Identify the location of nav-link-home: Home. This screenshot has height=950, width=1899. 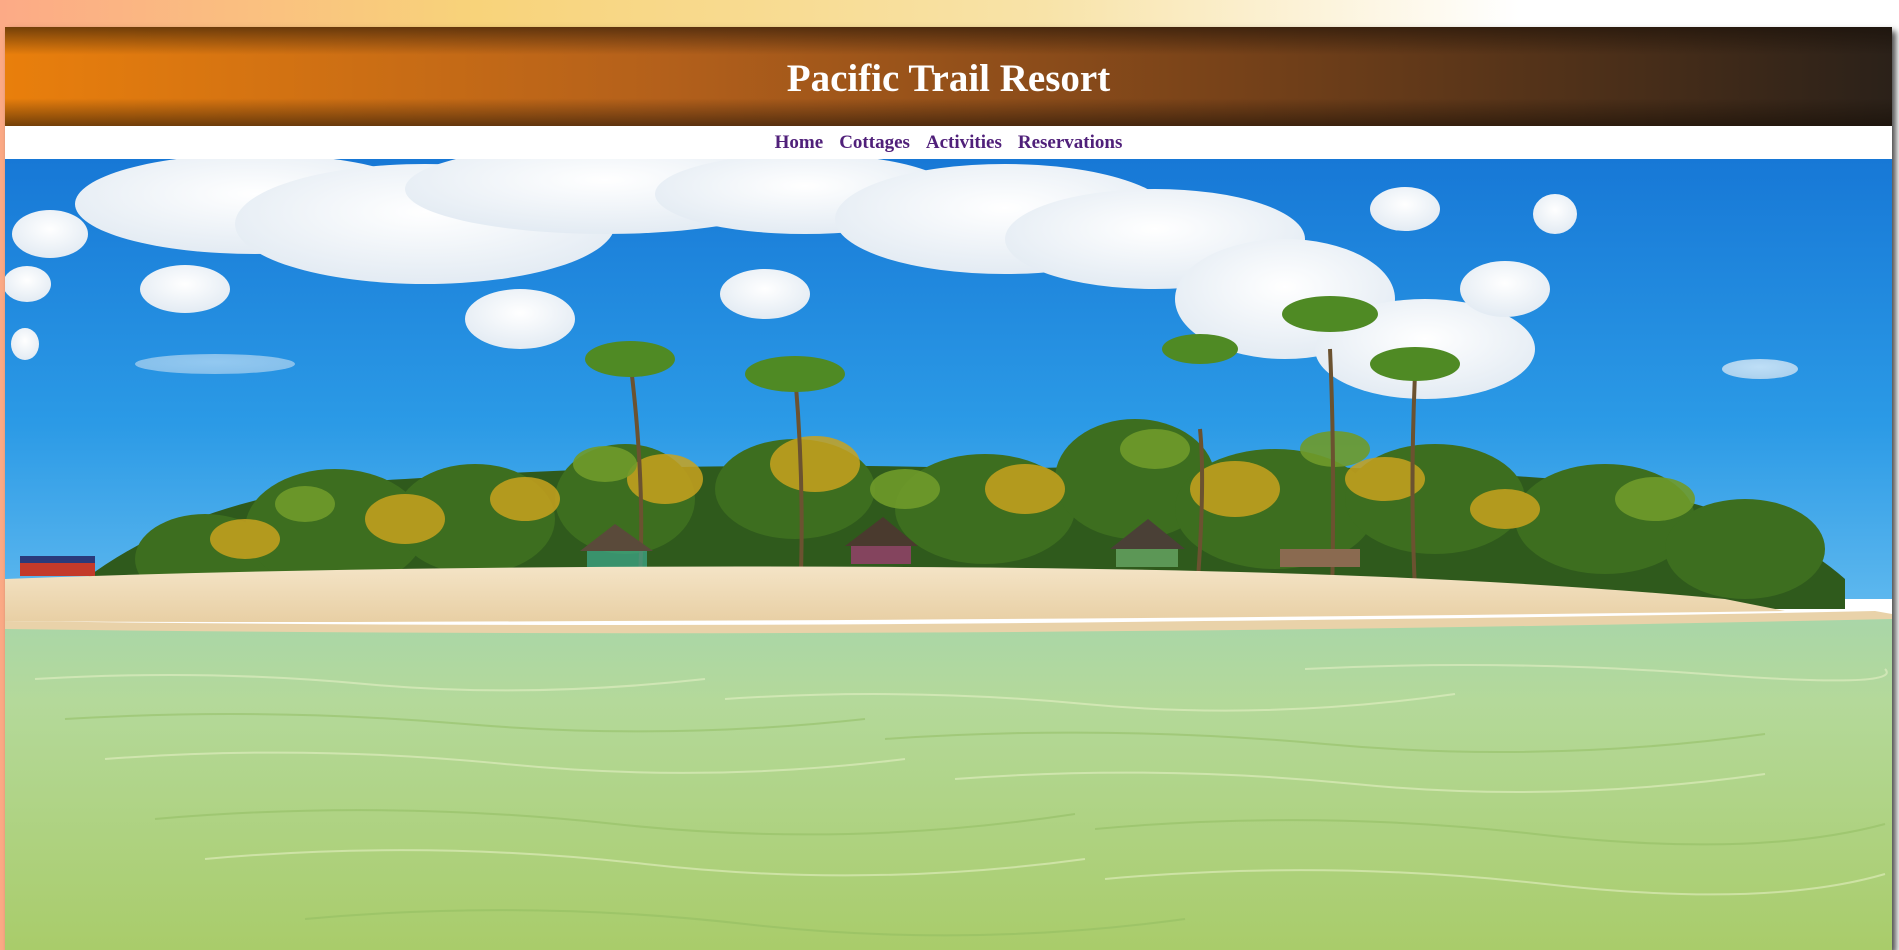
(799, 143).